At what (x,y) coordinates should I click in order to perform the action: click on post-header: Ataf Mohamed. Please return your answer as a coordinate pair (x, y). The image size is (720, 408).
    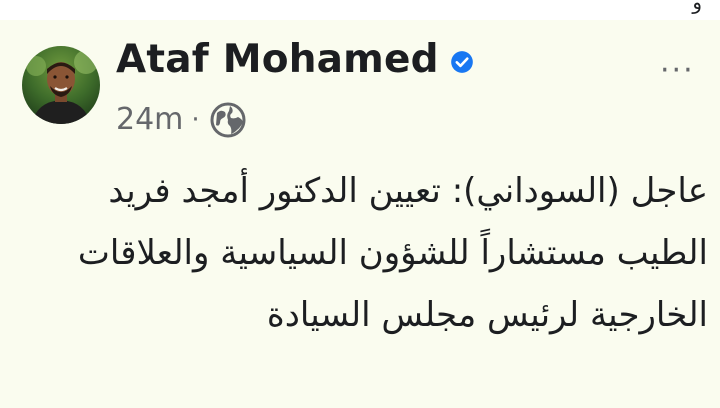
    Looking at the image, I should click on (295, 59).